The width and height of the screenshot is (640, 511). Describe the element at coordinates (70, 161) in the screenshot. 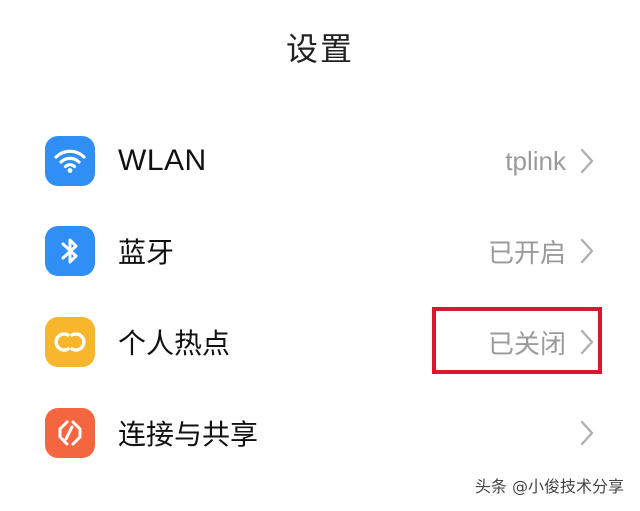

I see `wifi-icon` at that location.